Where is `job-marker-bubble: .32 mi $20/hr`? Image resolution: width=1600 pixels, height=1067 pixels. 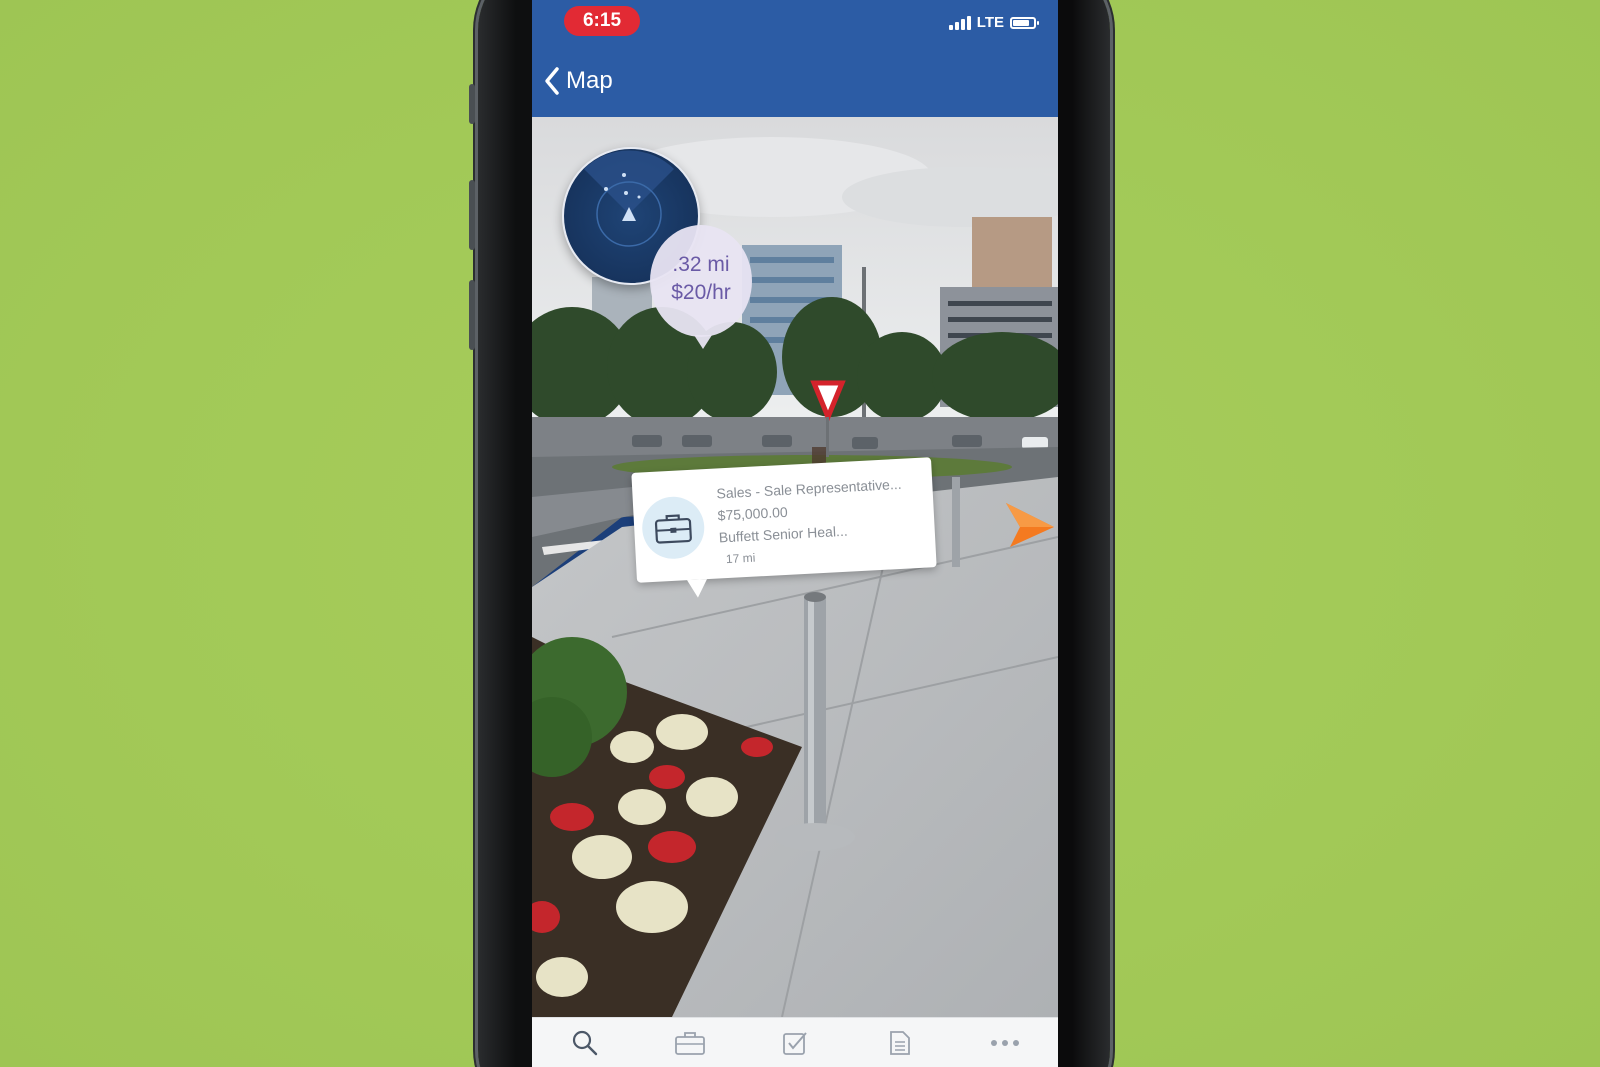 job-marker-bubble: .32 mi $20/hr is located at coordinates (701, 287).